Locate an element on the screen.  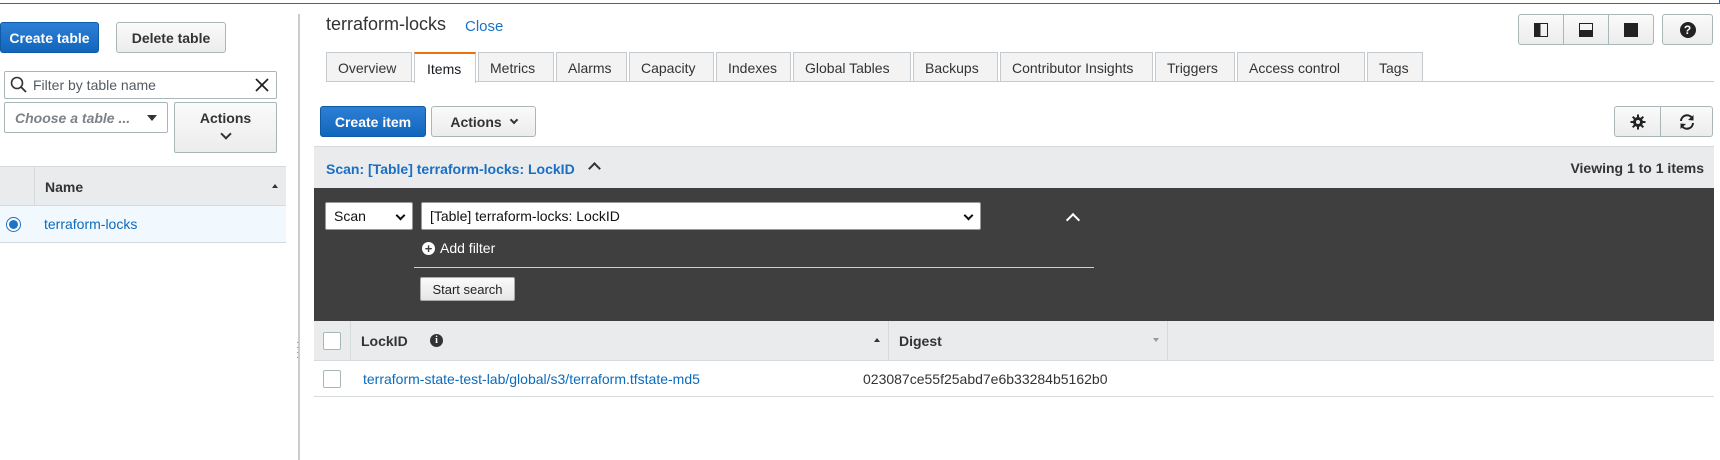
lockid-column-header: LockID i is located at coordinates (620, 341).